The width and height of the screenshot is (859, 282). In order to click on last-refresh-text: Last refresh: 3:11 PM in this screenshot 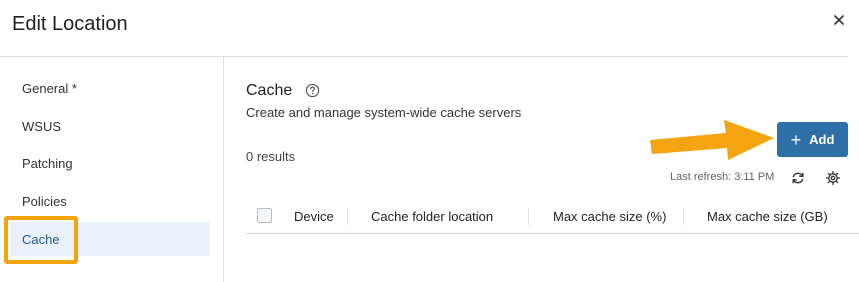, I will do `click(722, 177)`.